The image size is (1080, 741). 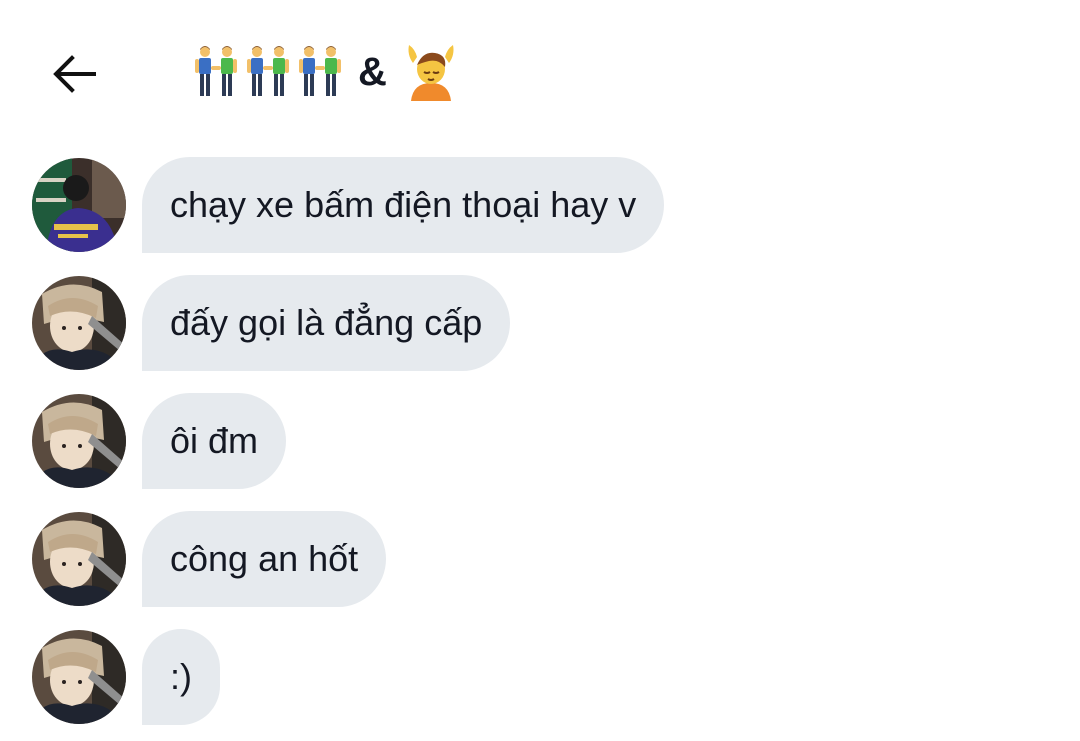 I want to click on arrow-left-icon, so click(x=74, y=74).